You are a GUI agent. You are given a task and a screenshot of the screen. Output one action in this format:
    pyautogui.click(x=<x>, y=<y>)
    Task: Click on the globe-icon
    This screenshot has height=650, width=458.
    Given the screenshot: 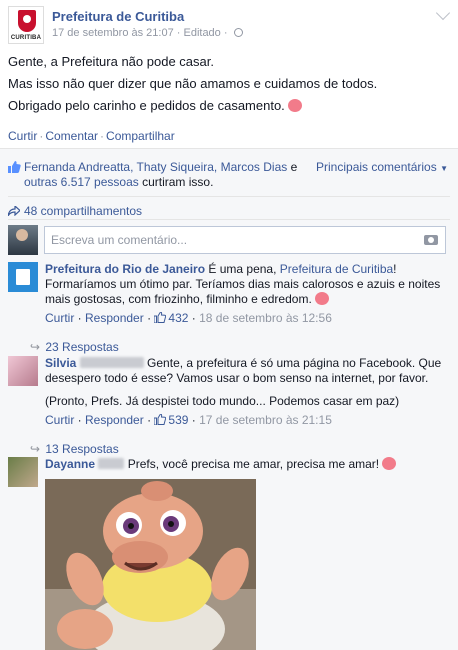 What is the action you would take?
    pyautogui.click(x=238, y=32)
    